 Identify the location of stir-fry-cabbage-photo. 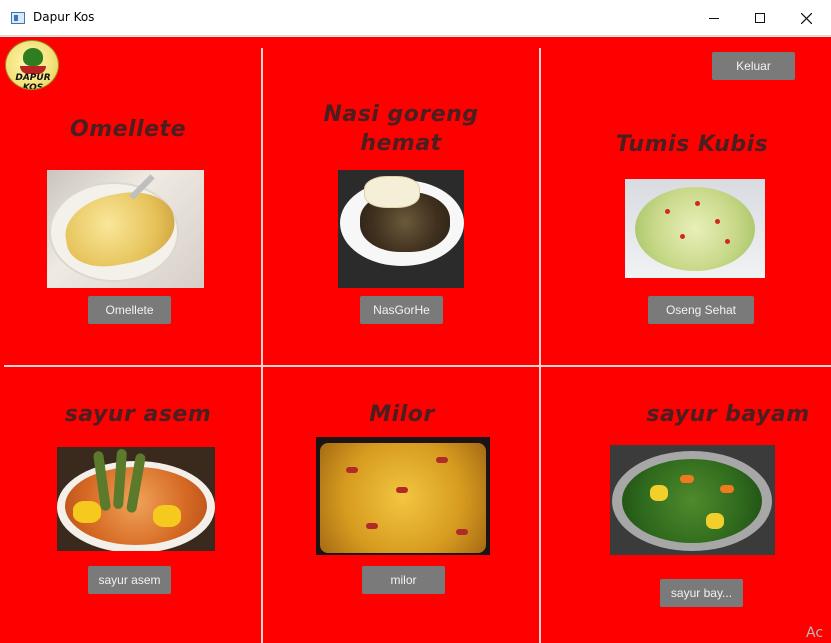
(695, 228).